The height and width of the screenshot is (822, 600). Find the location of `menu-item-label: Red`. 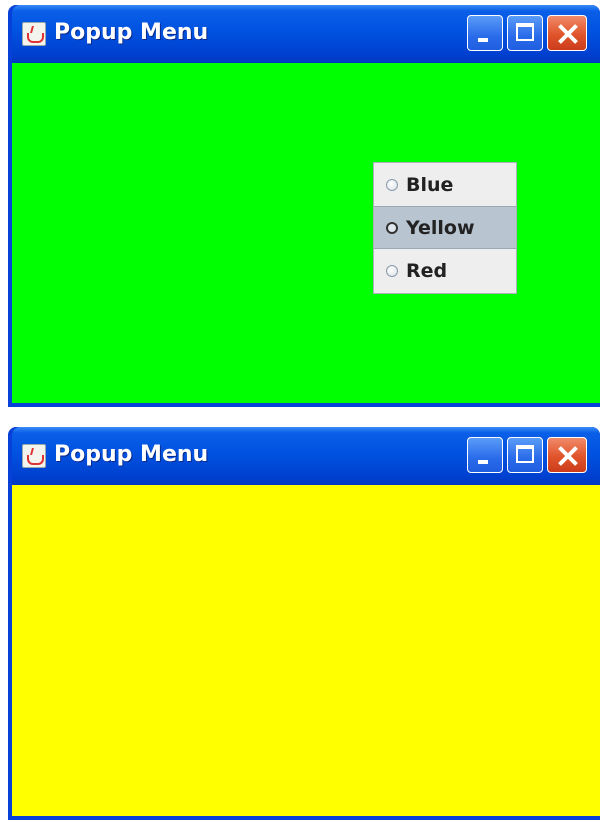

menu-item-label: Red is located at coordinates (427, 270).